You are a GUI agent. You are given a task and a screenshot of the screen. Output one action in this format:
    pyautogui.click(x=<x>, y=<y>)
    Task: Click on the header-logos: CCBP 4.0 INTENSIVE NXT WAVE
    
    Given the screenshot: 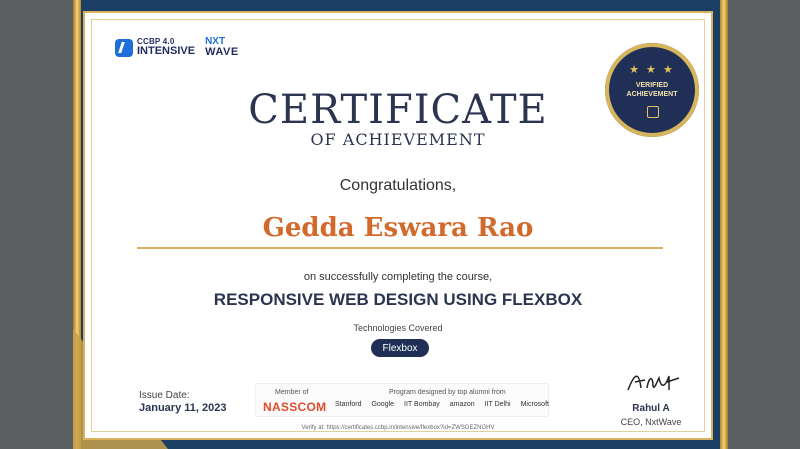 What is the action you would take?
    pyautogui.click(x=177, y=47)
    